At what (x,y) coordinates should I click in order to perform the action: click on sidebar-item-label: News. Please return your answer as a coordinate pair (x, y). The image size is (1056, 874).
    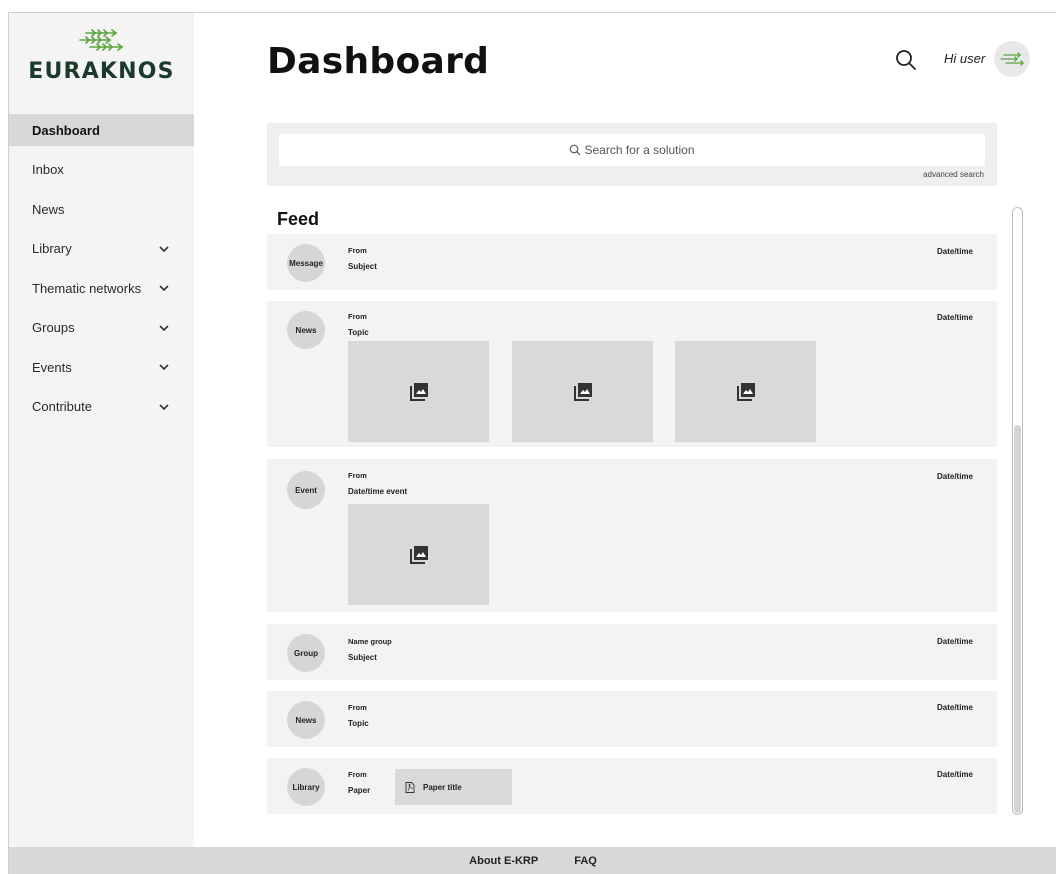
    Looking at the image, I should click on (48, 209).